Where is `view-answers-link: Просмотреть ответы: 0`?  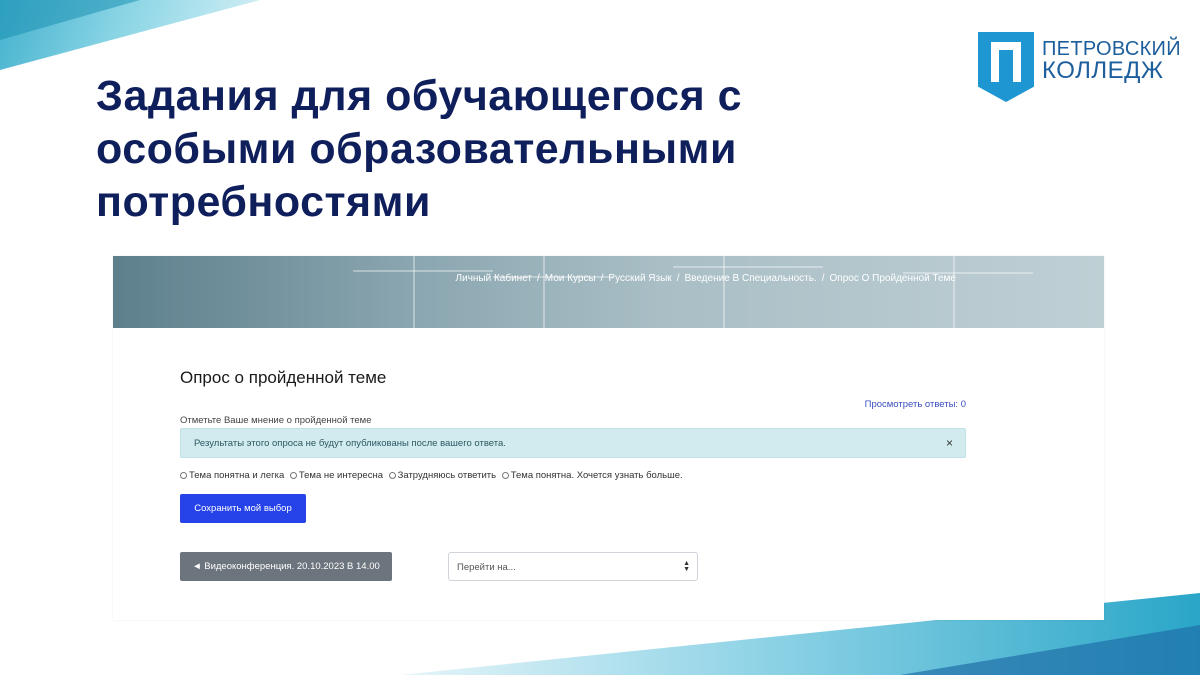
view-answers-link: Просмотреть ответы: 0 is located at coordinates (915, 404).